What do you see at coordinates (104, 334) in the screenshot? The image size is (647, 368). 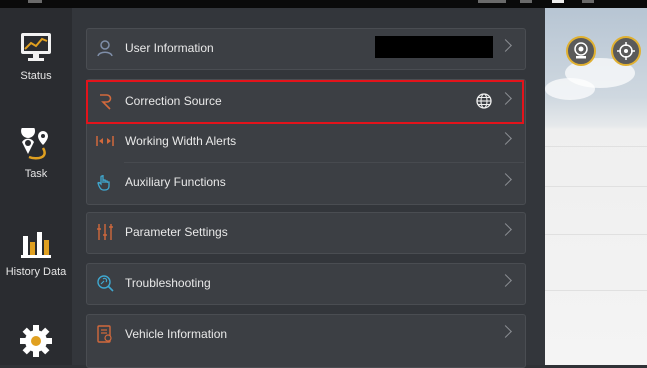 I see `document-icon` at bounding box center [104, 334].